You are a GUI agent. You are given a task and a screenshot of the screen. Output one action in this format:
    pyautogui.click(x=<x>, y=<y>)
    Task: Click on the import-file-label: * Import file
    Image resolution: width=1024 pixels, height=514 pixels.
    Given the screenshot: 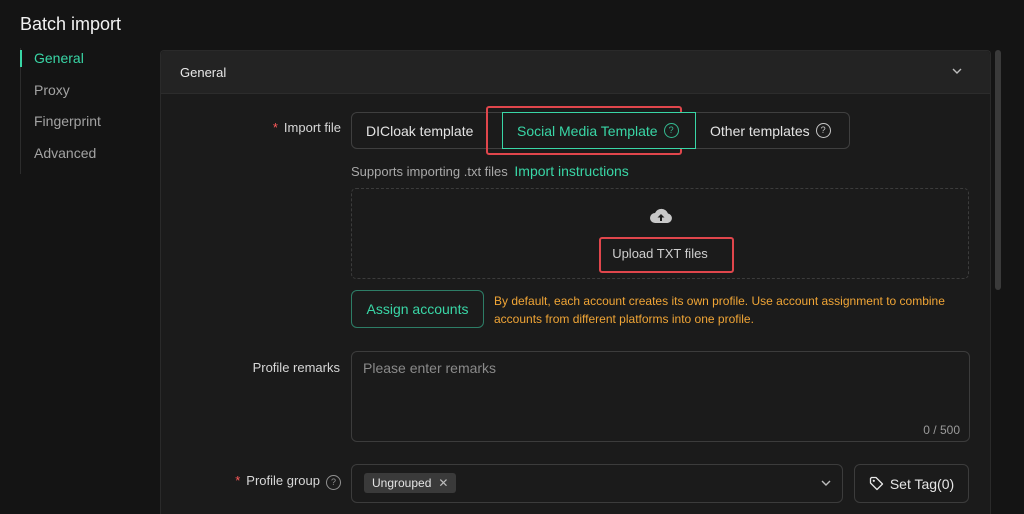 What is the action you would take?
    pyautogui.click(x=296, y=127)
    